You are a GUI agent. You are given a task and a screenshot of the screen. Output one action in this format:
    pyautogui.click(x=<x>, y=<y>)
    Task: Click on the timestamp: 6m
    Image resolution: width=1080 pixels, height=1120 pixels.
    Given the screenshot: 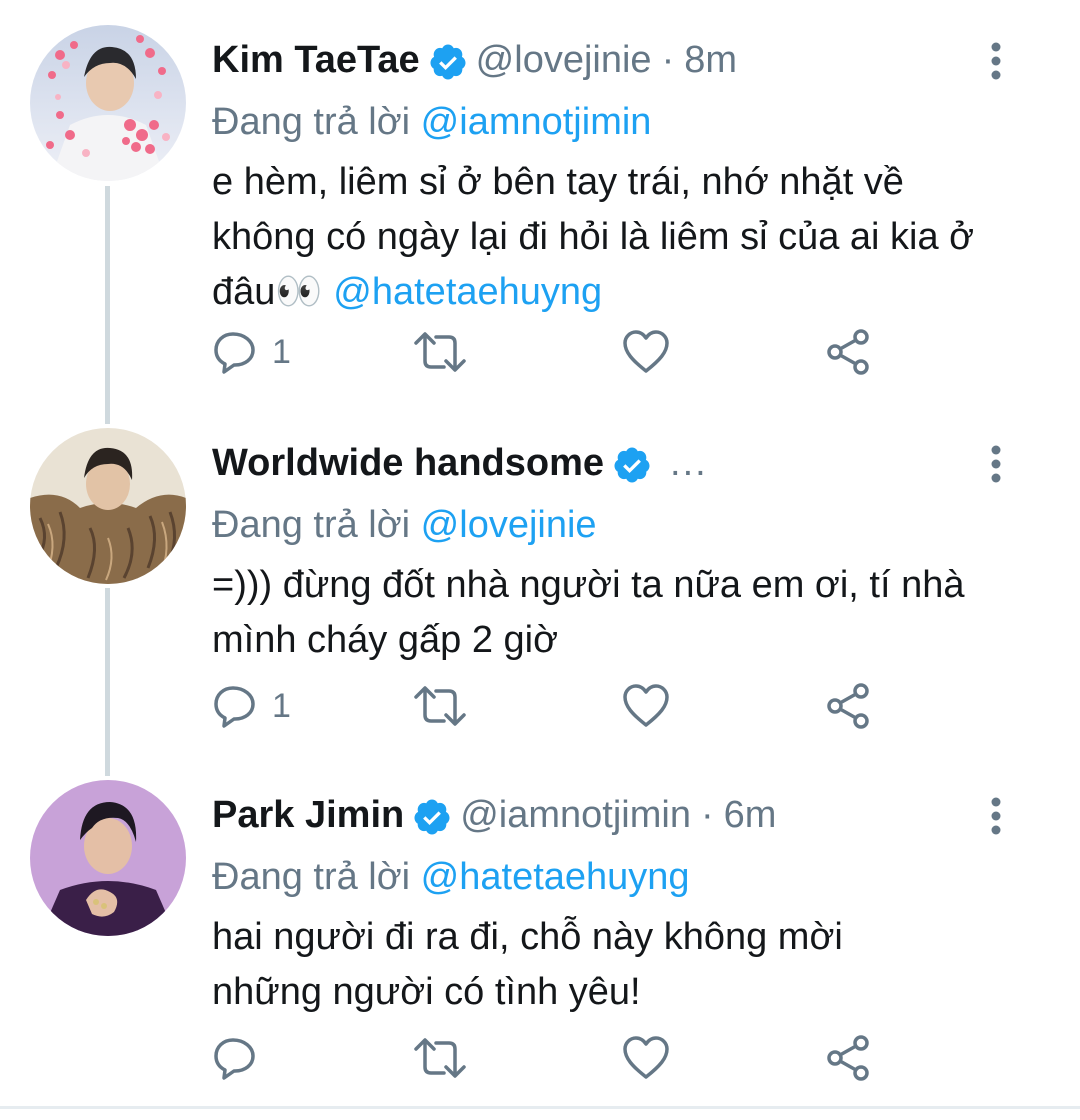 What is the action you would take?
    pyautogui.click(x=750, y=815)
    